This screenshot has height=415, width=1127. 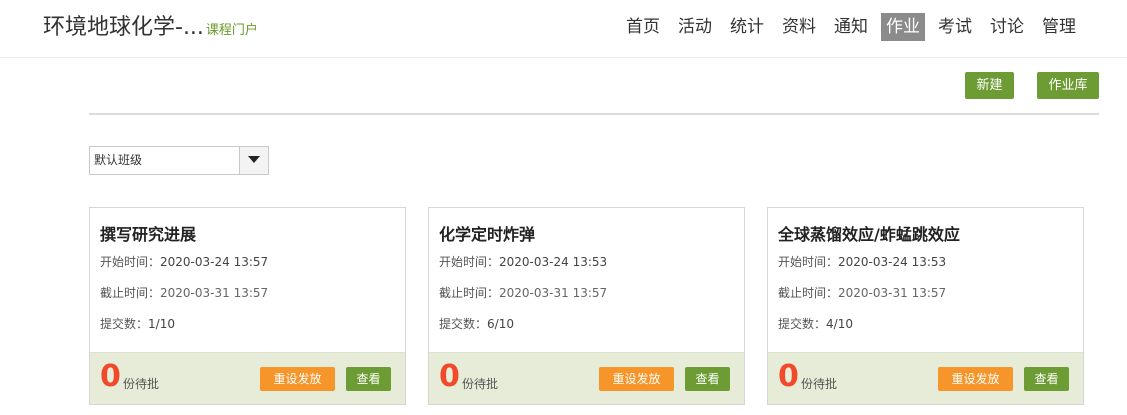 What do you see at coordinates (594, 114) in the screenshot?
I see `toolbar-divider` at bounding box center [594, 114].